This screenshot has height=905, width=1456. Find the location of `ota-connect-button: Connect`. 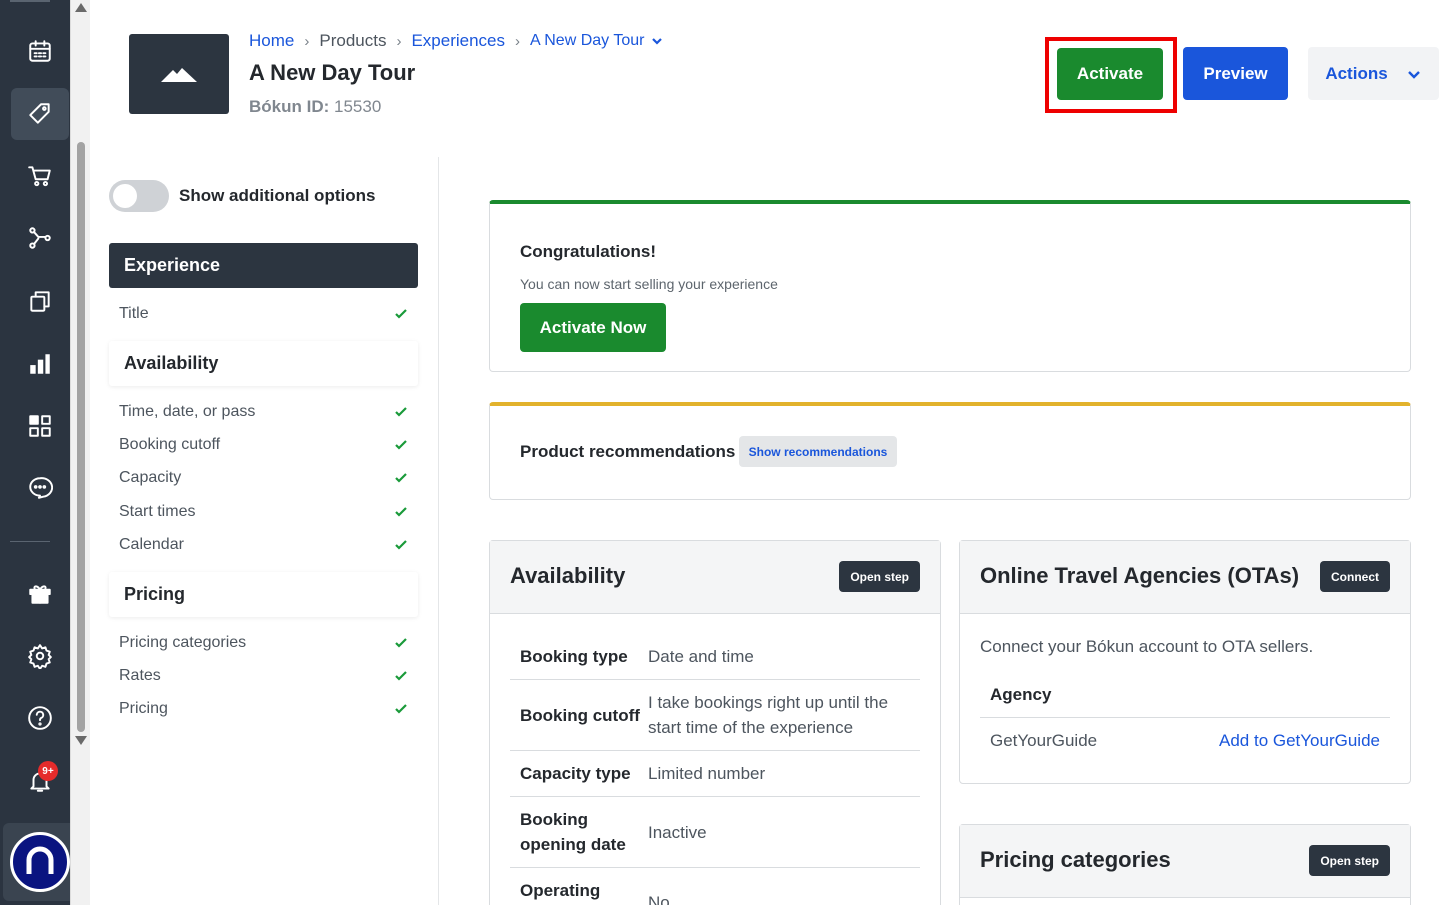

ota-connect-button: Connect is located at coordinates (1355, 576).